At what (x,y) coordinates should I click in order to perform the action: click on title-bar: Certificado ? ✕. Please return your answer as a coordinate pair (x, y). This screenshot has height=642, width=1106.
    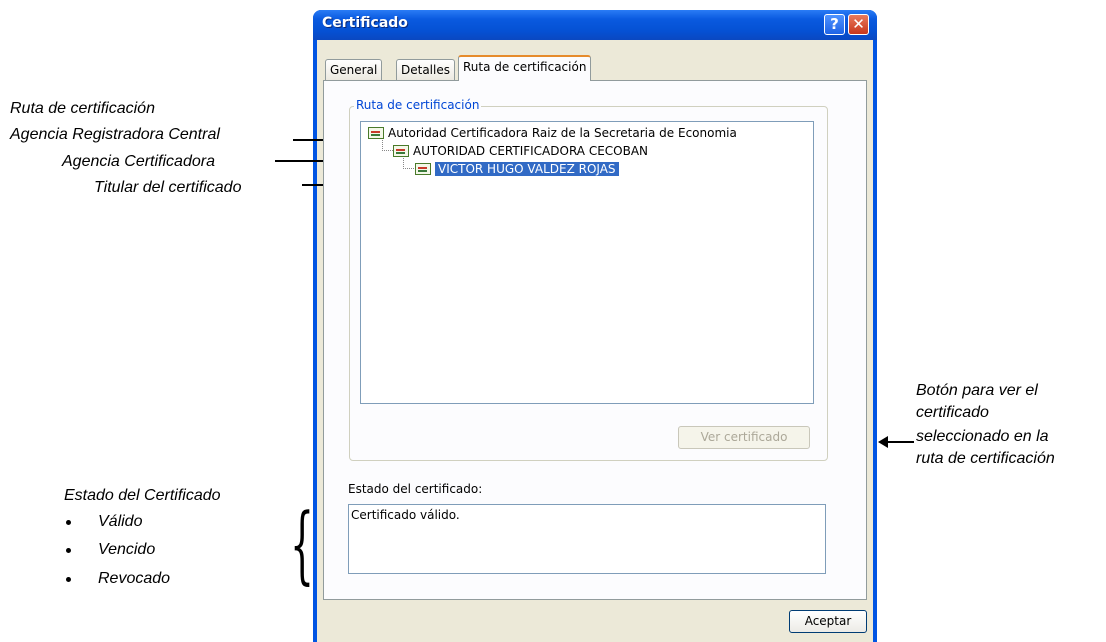
    Looking at the image, I should click on (595, 25).